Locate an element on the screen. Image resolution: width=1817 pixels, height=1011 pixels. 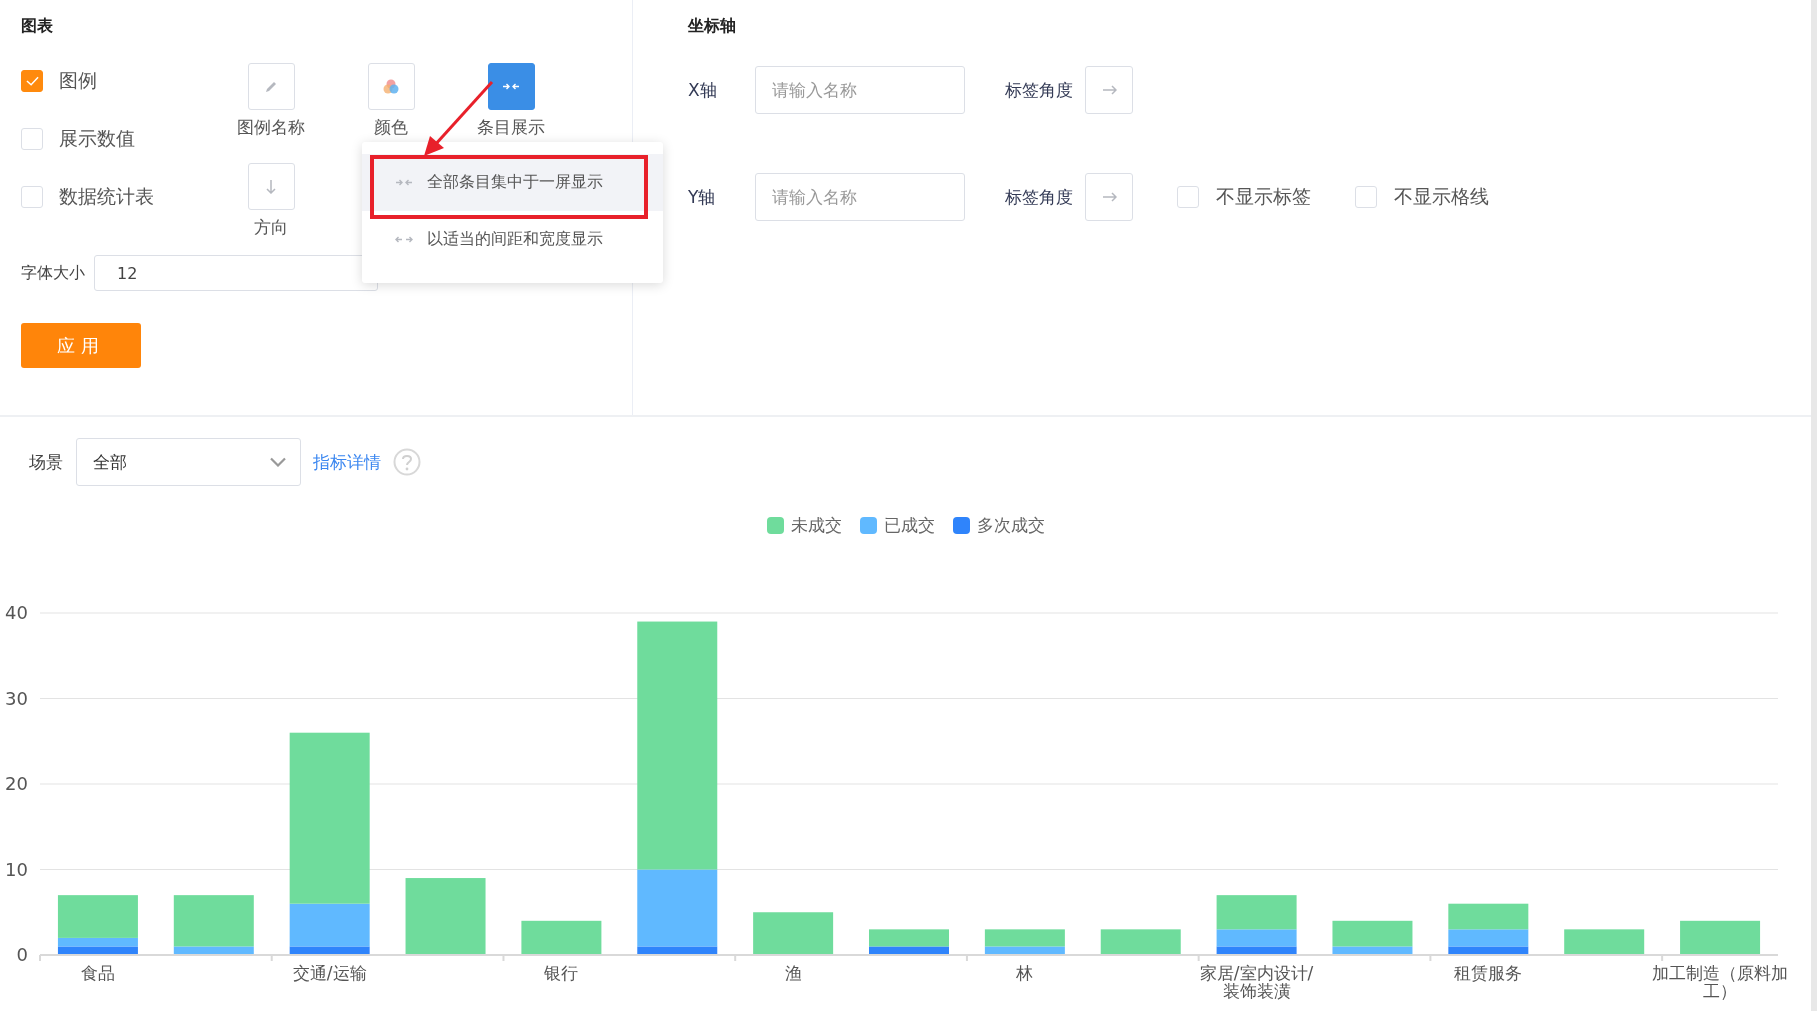
legend-label: 已成交 is located at coordinates (909, 525).